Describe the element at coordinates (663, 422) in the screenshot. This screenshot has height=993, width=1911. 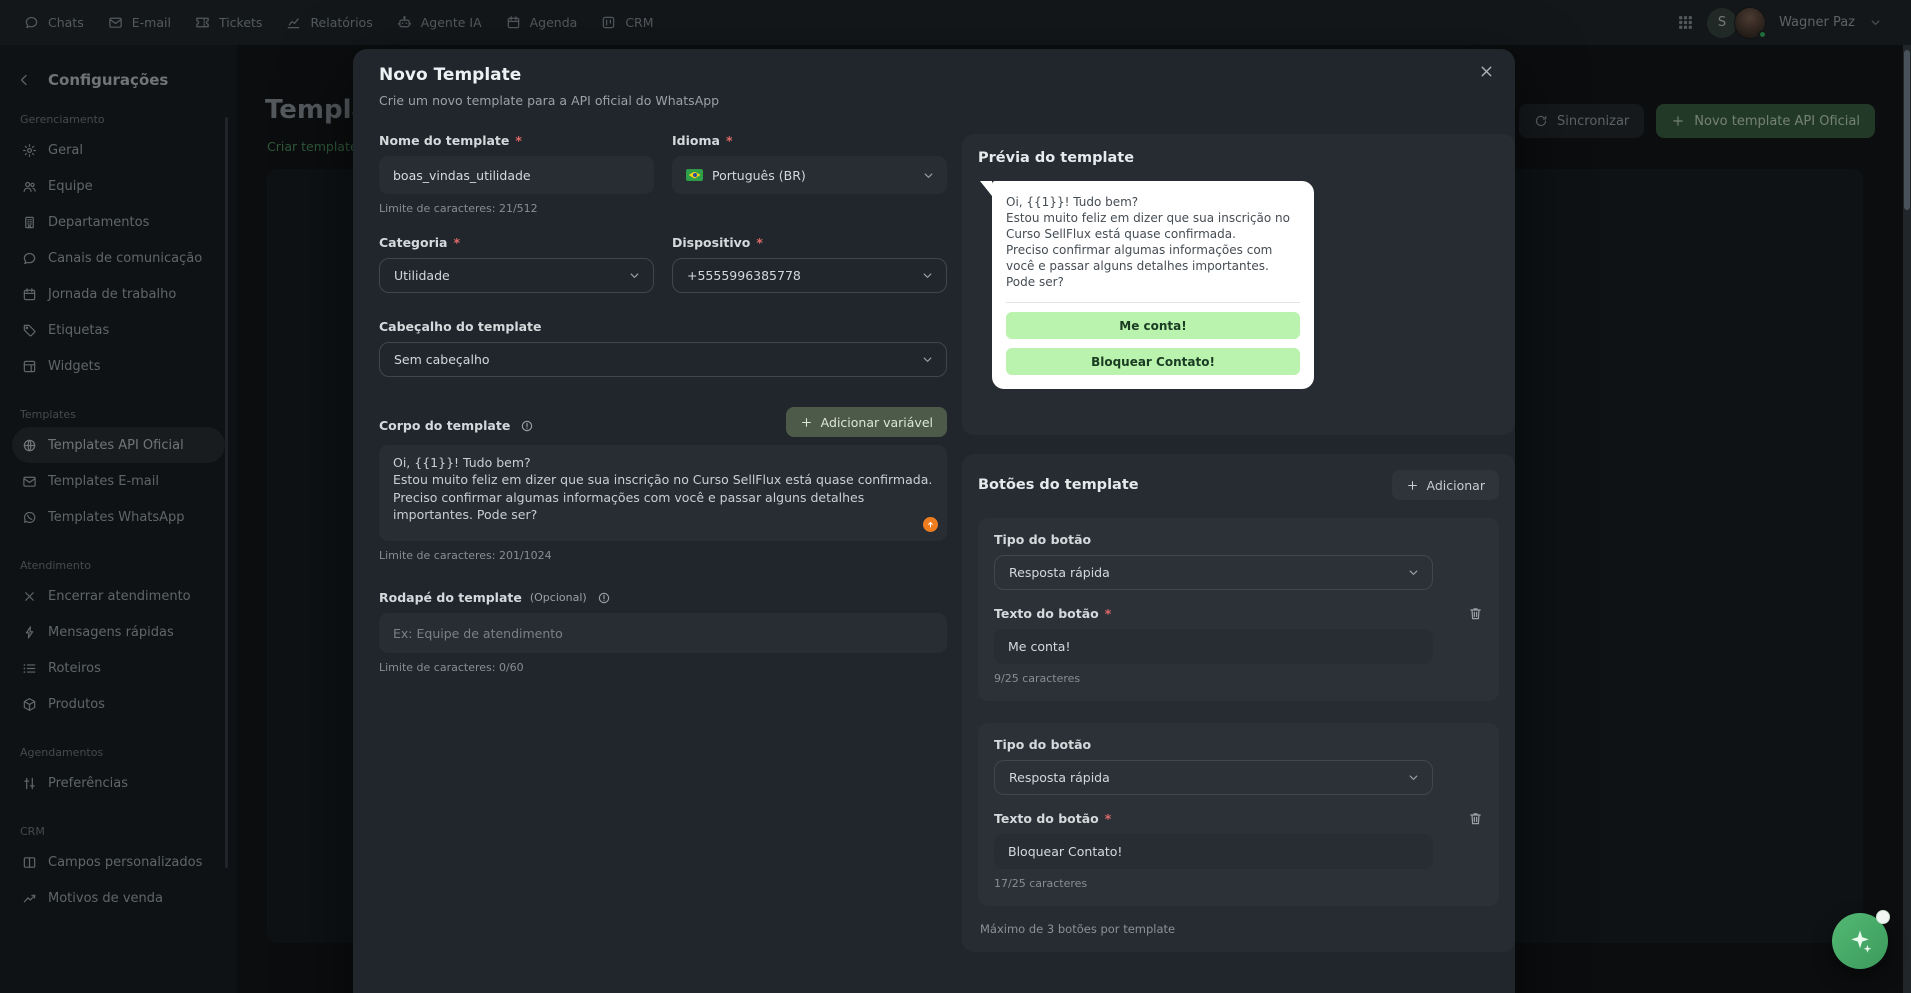
I see `body-field-header: Corpo do template Adicionar variável` at that location.